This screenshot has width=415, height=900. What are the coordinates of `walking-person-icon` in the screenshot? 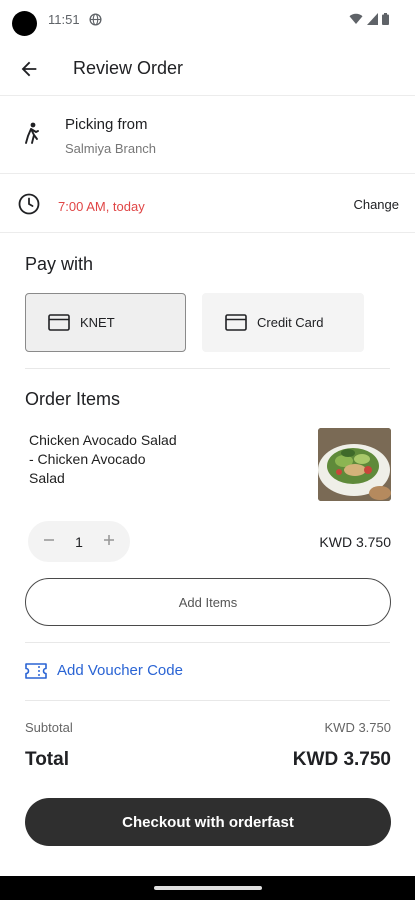 It's located at (32, 133).